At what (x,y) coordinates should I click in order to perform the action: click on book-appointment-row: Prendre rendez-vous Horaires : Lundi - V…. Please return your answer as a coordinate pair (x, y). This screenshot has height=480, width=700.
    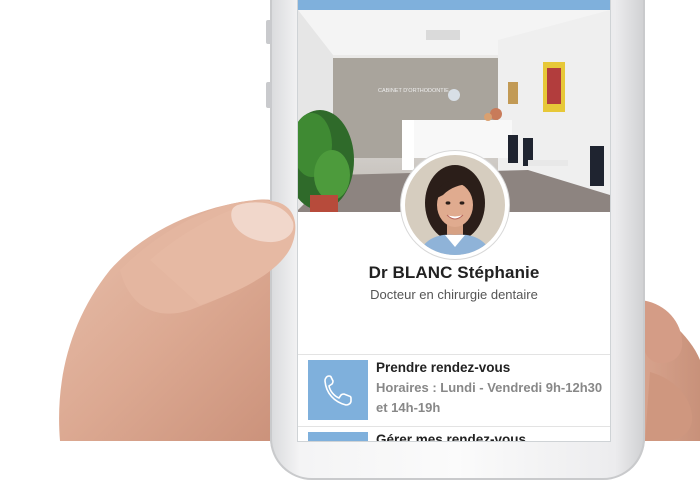
    Looking at the image, I should click on (454, 390).